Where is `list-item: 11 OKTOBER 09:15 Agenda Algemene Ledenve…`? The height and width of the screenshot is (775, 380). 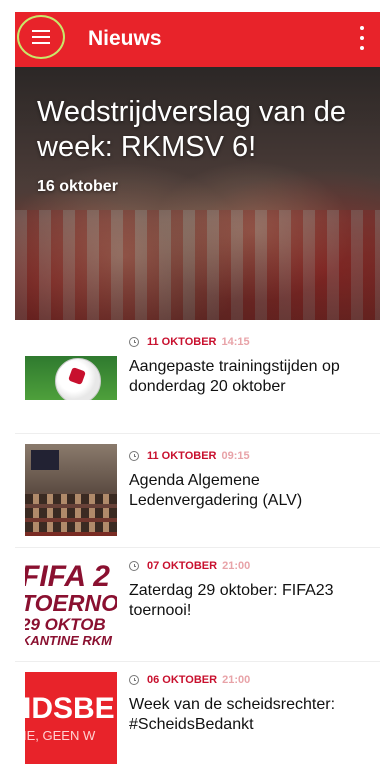 list-item: 11 OKTOBER 09:15 Agenda Algemene Ledenve… is located at coordinates (197, 491).